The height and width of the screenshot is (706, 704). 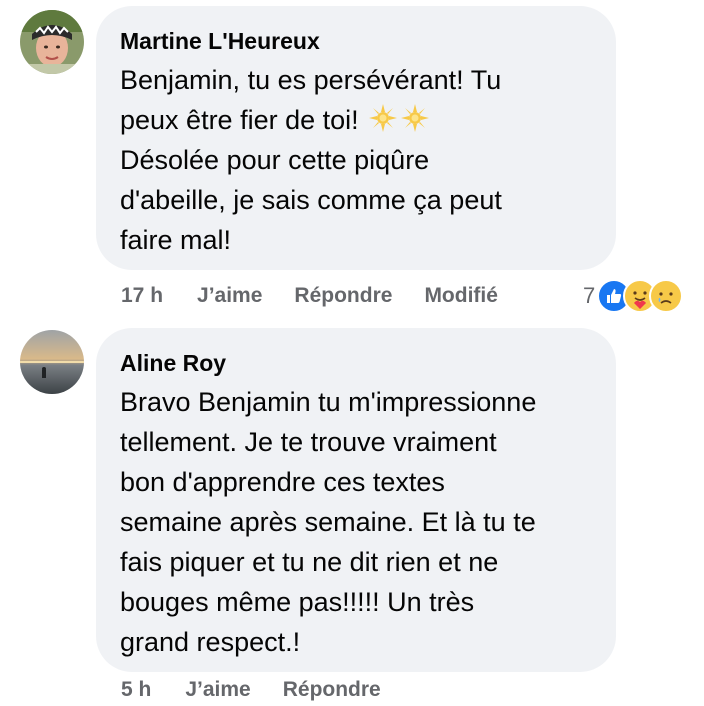 I want to click on comment-actions: 17 h J’aime Répondre Modifié, so click(x=325, y=296).